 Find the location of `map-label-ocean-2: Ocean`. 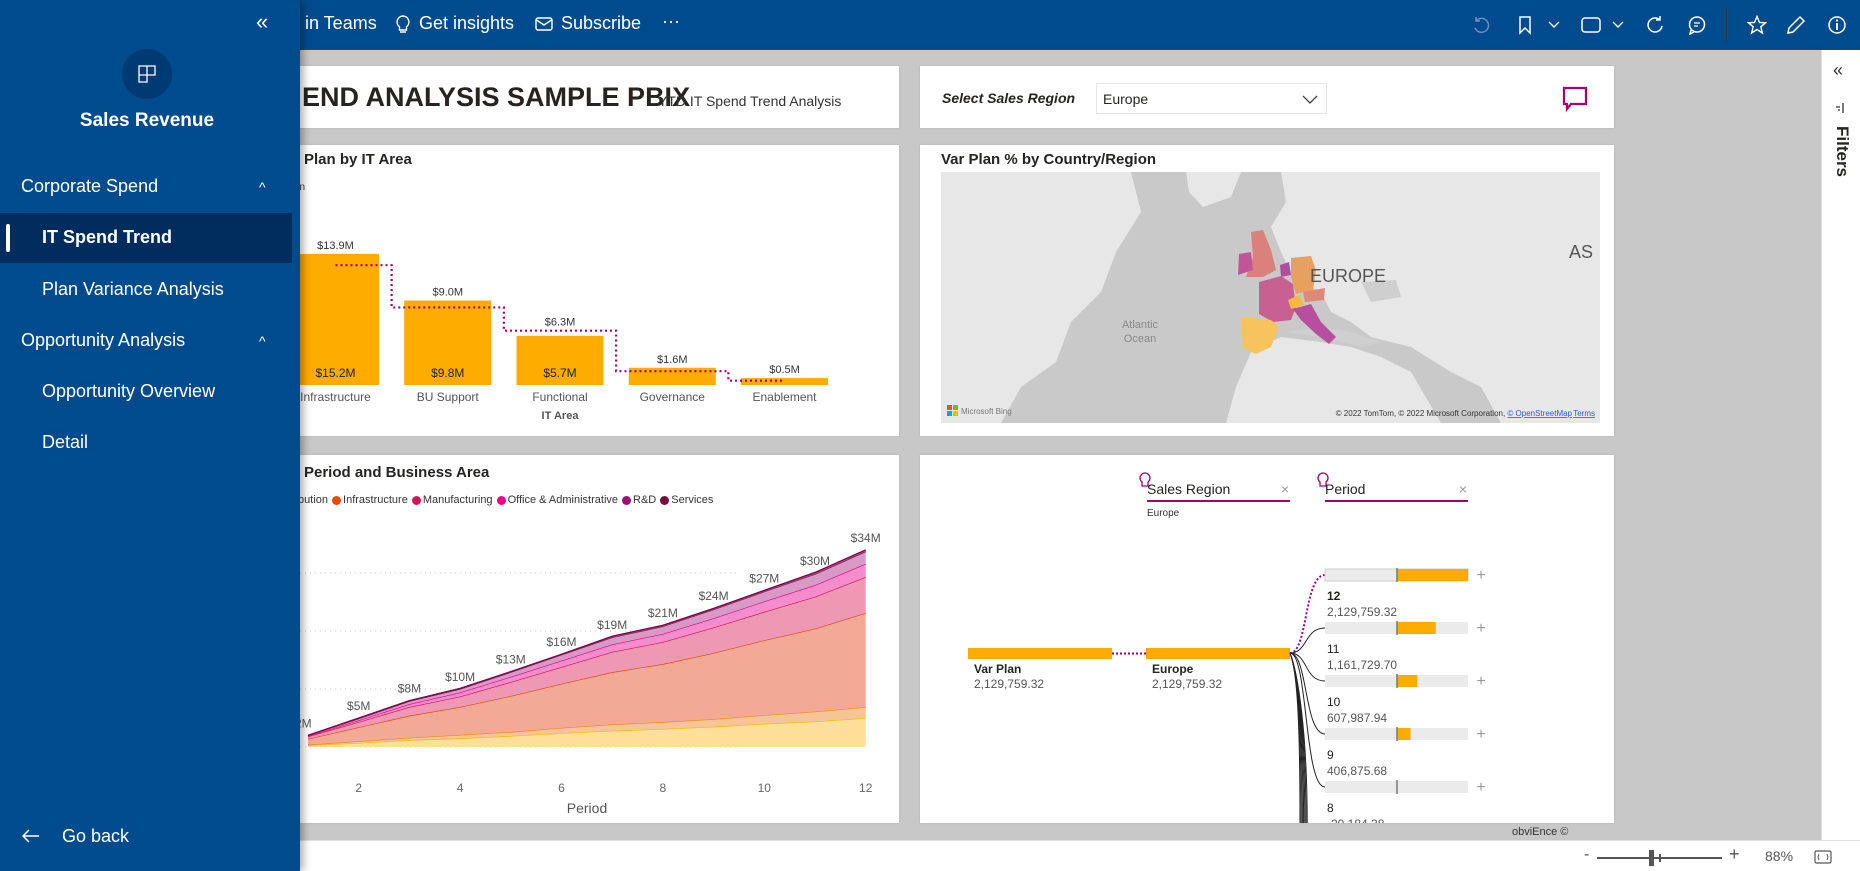

map-label-ocean-2: Ocean is located at coordinates (1140, 339).